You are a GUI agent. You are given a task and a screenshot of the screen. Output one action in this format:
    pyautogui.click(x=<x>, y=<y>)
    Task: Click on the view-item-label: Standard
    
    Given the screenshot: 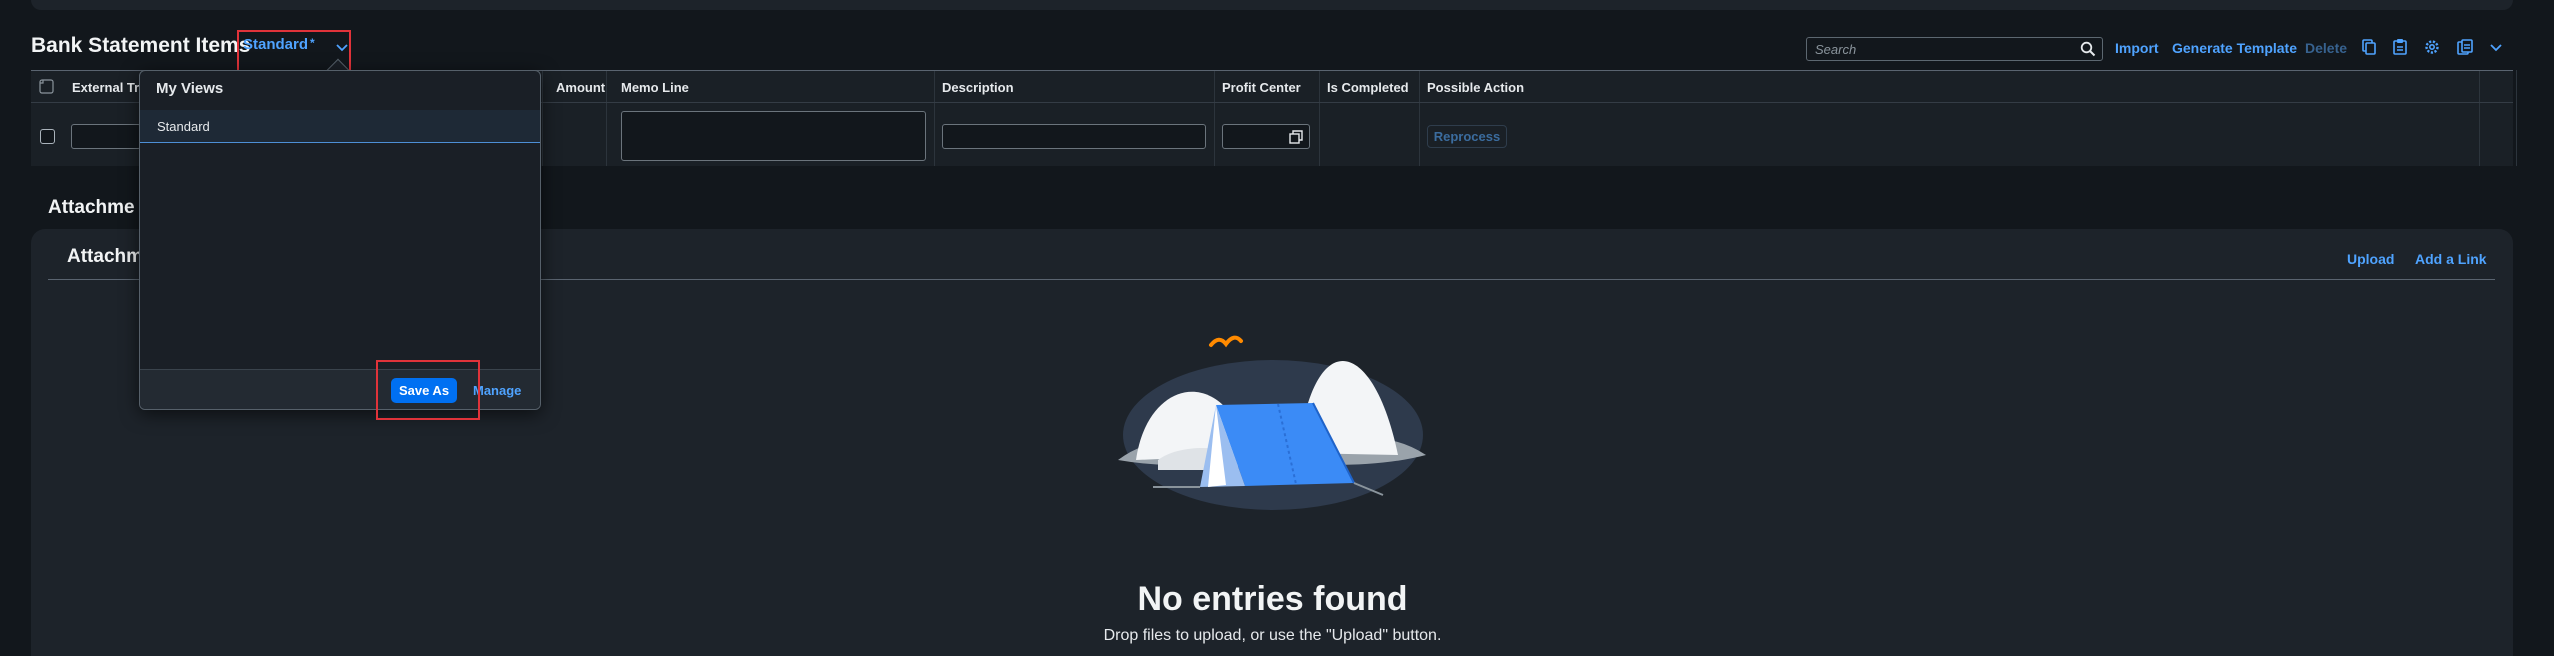 What is the action you would take?
    pyautogui.click(x=183, y=126)
    